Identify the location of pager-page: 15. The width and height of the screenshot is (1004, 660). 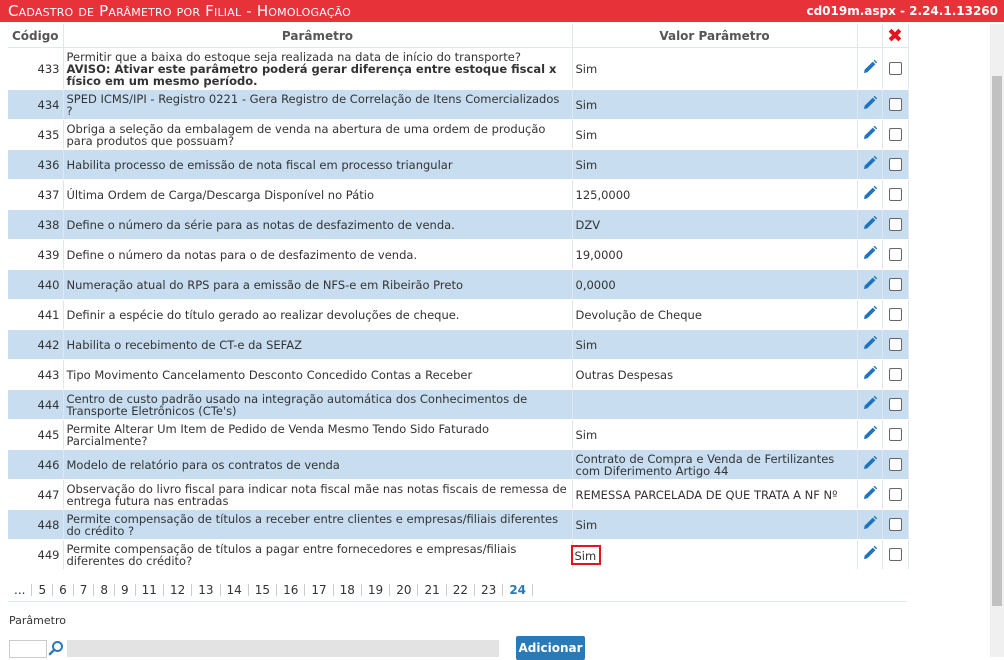
(263, 590).